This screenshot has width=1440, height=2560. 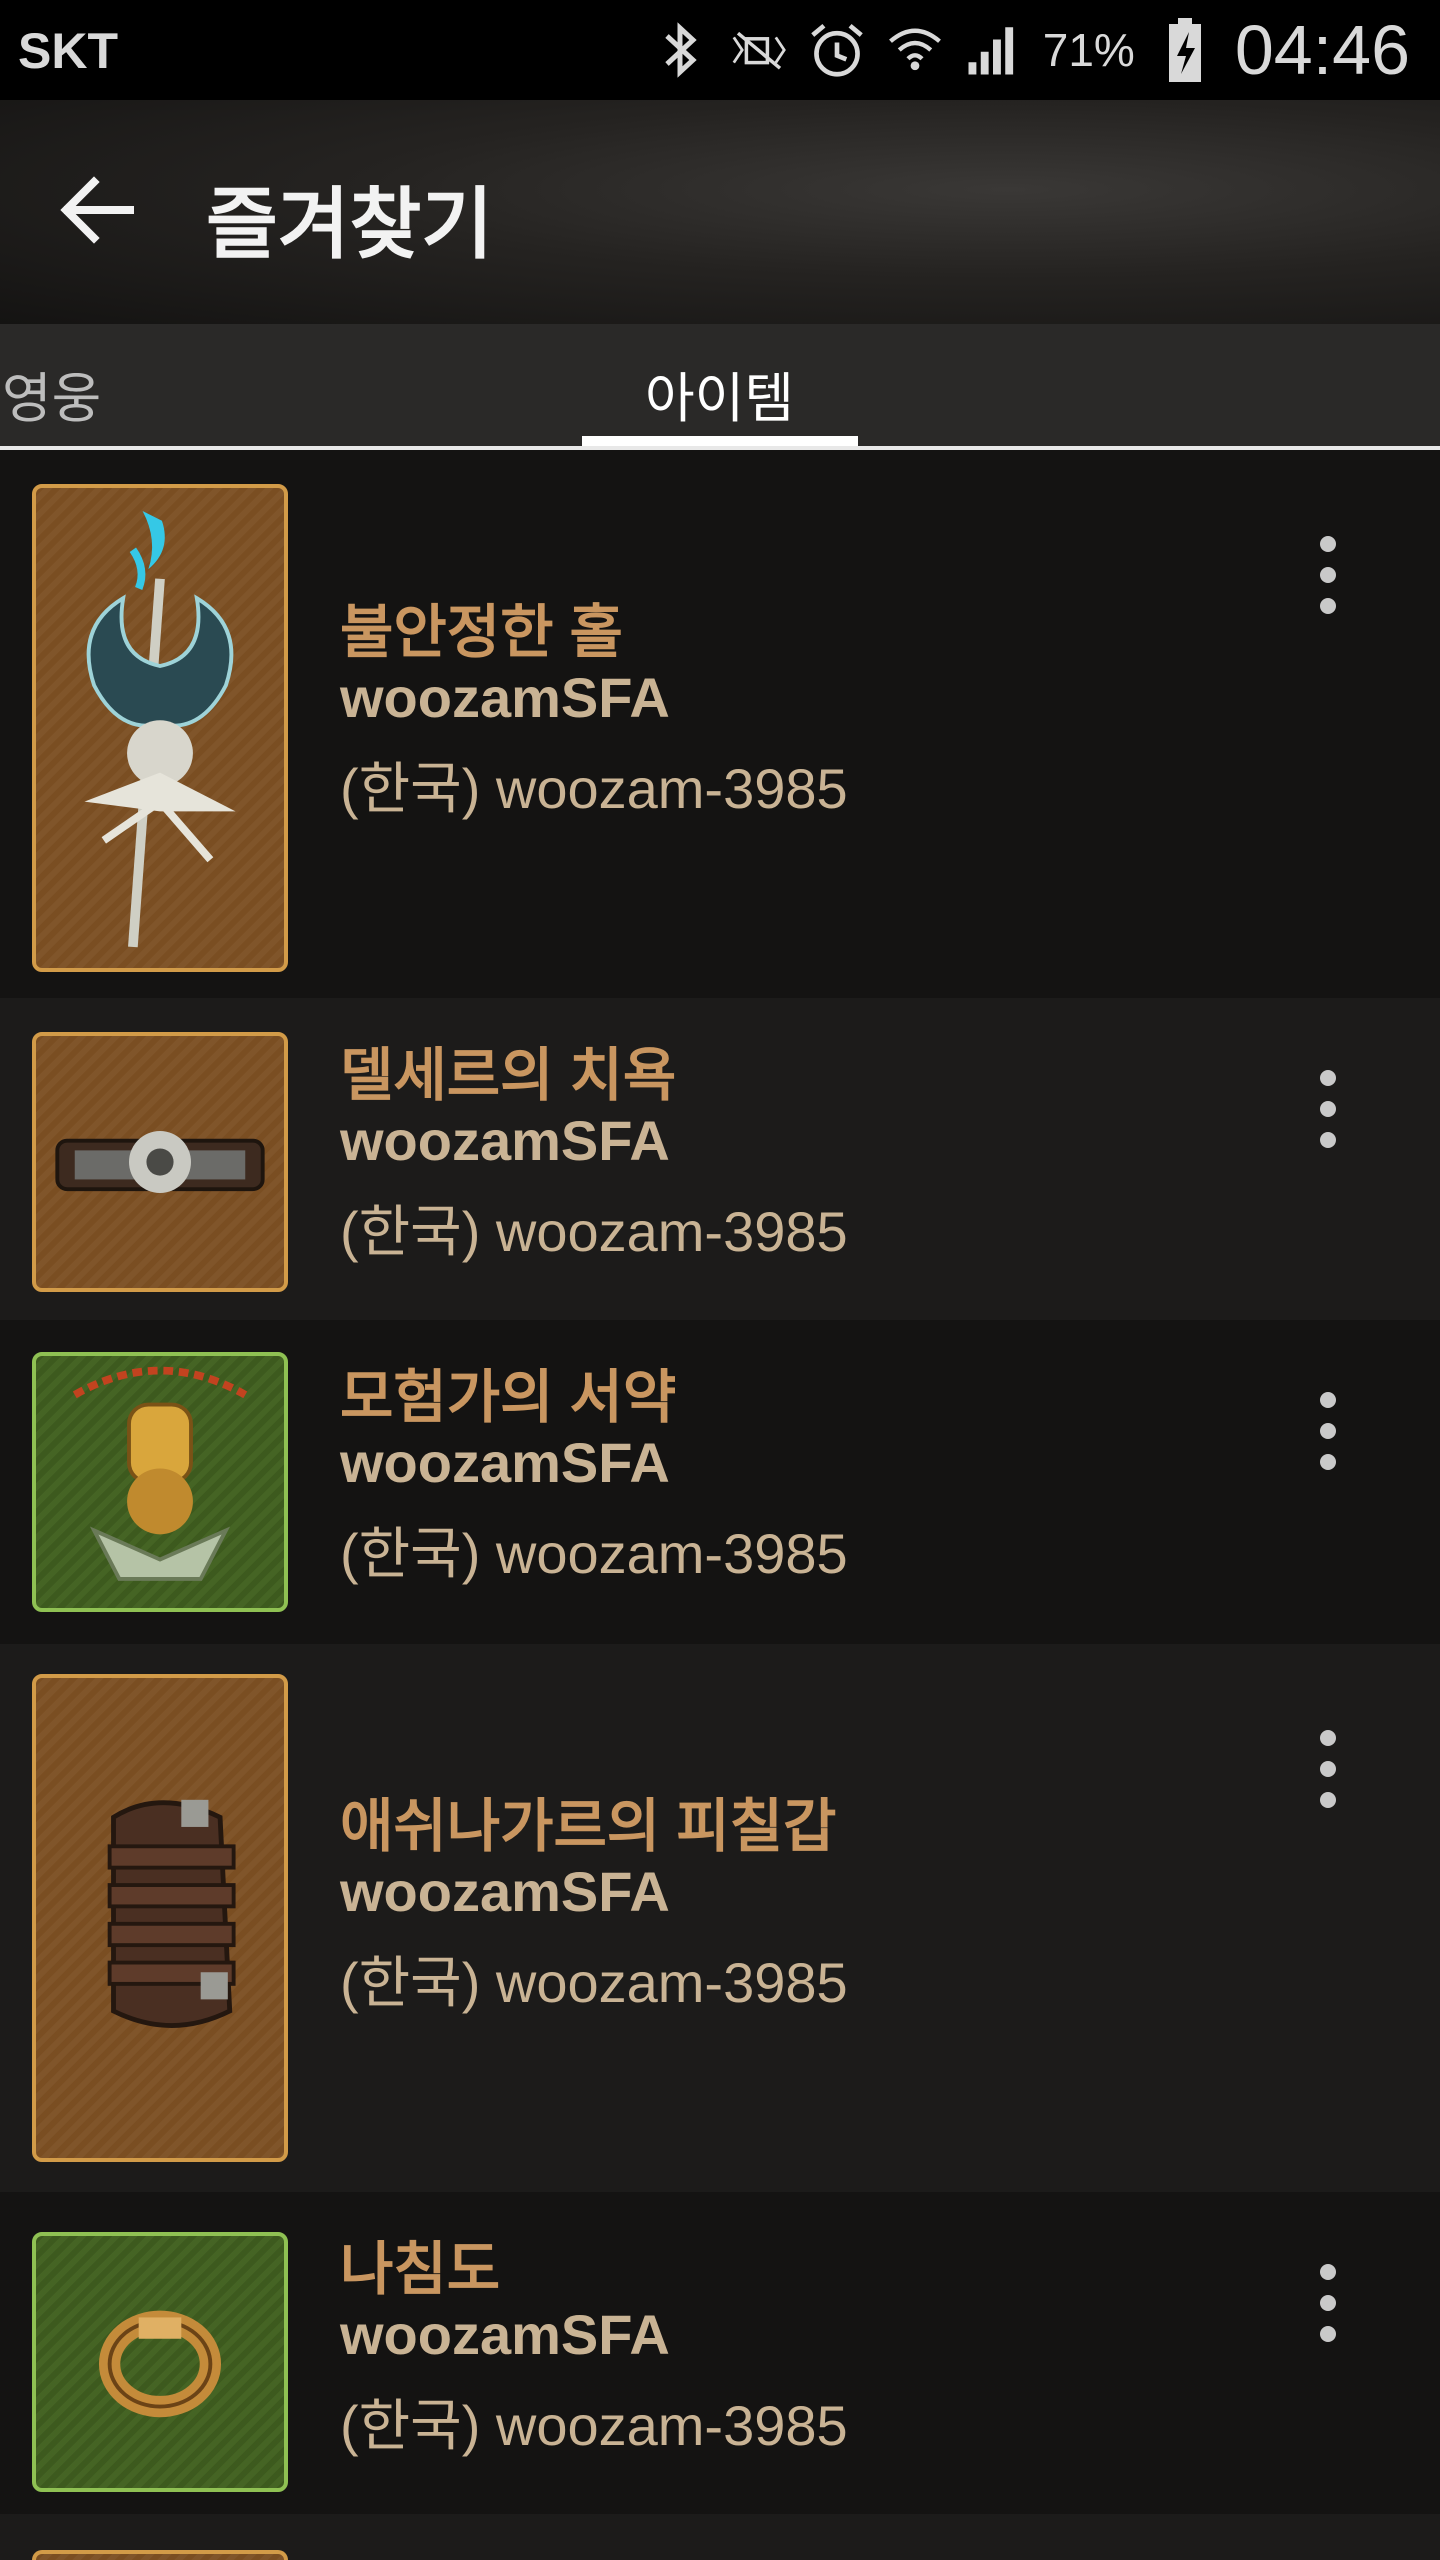 What do you see at coordinates (160, 1162) in the screenshot?
I see `belt-icon` at bounding box center [160, 1162].